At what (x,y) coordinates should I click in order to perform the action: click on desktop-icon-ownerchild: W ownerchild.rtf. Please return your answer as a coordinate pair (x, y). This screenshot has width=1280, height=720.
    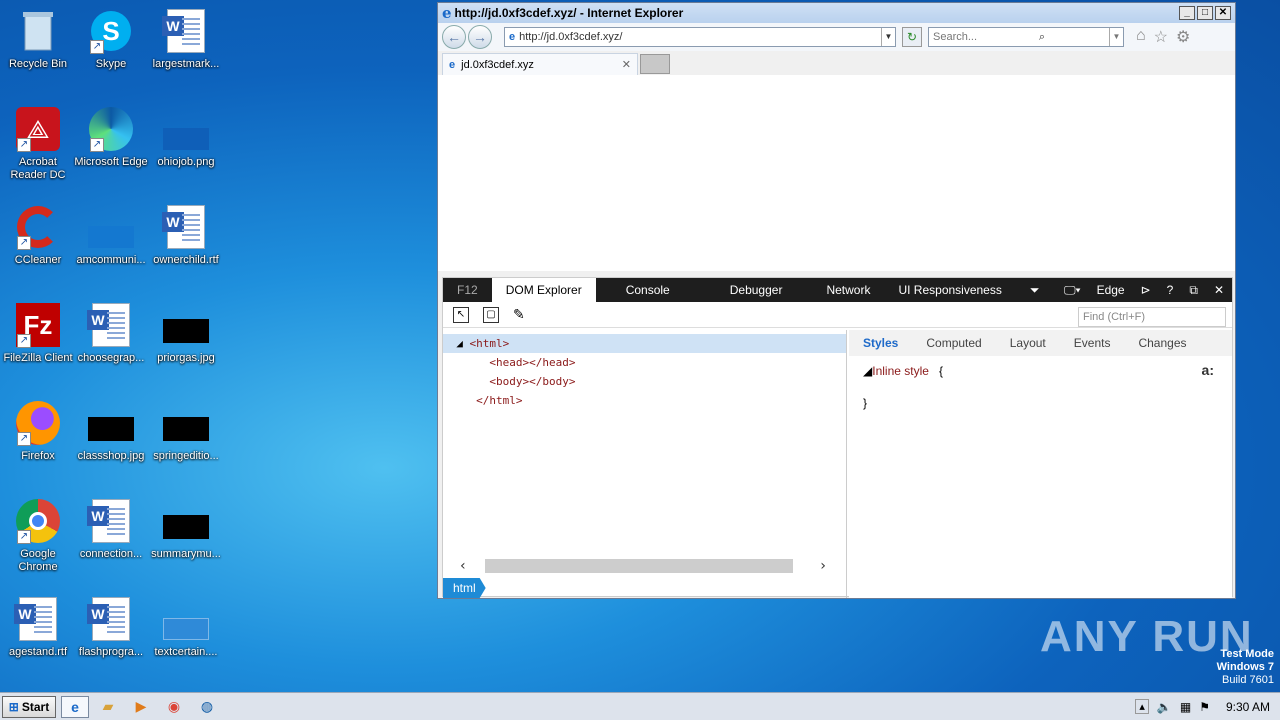
    Looking at the image, I should click on (186, 235).